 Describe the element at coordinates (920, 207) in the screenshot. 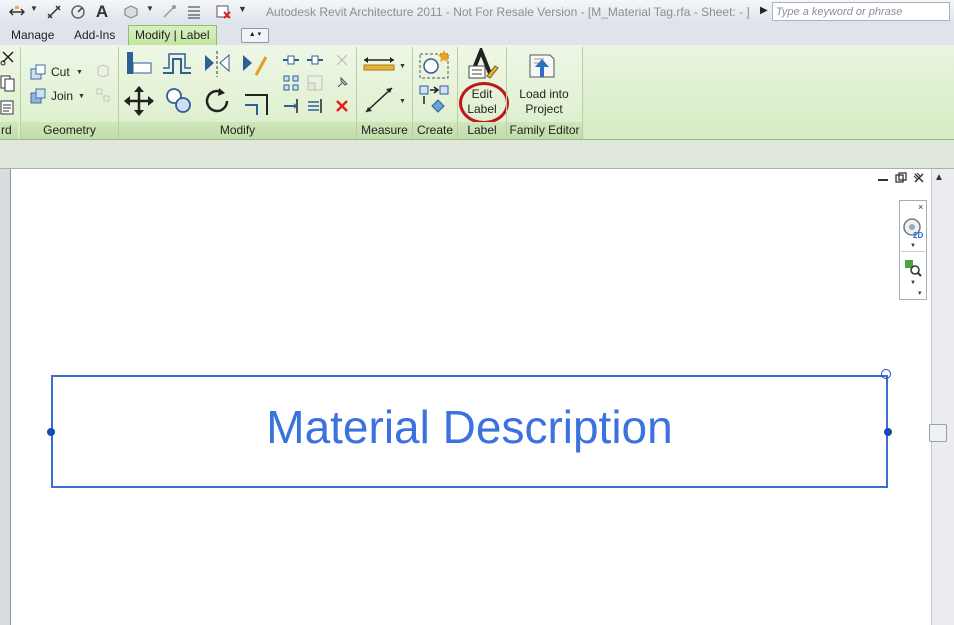

I see `close-icon: ×` at that location.